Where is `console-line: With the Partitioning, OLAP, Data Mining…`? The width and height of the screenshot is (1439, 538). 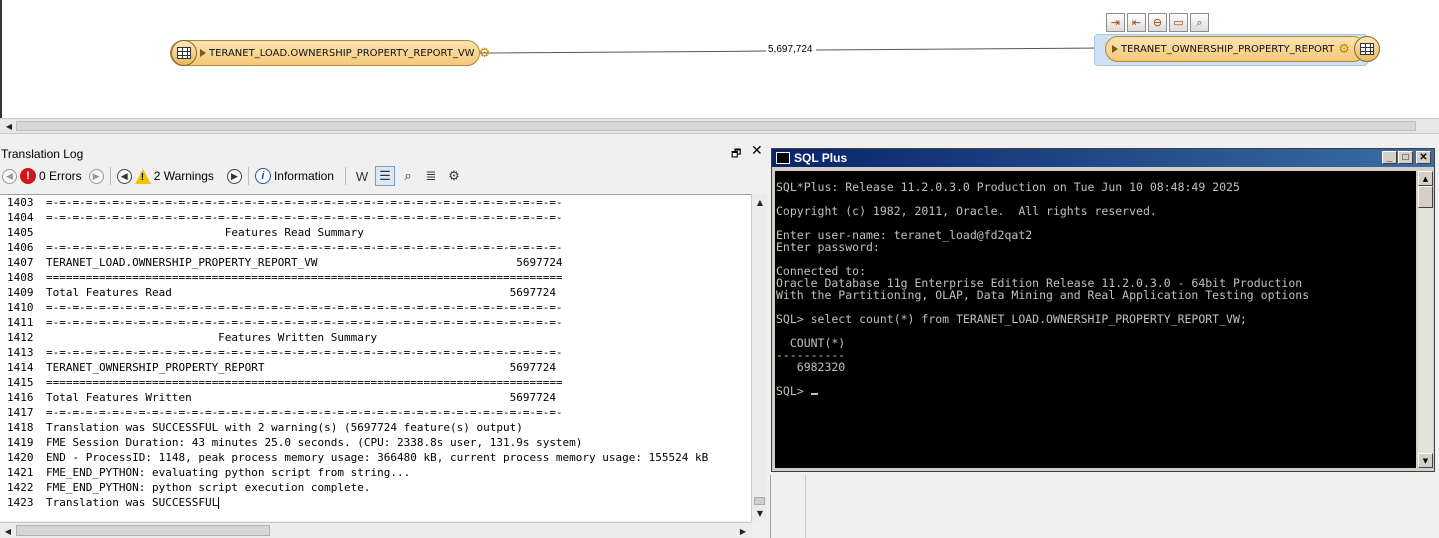 console-line: With the Partitioning, OLAP, Data Mining… is located at coordinates (1095, 295).